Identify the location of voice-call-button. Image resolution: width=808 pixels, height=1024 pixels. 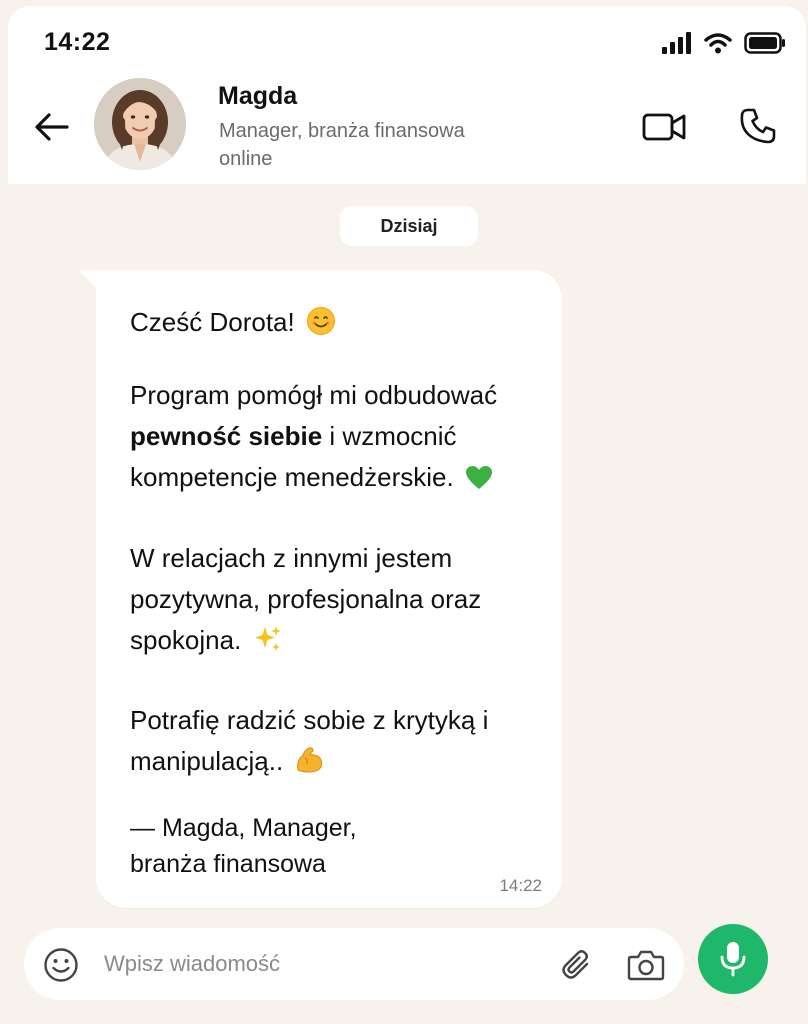
(758, 126).